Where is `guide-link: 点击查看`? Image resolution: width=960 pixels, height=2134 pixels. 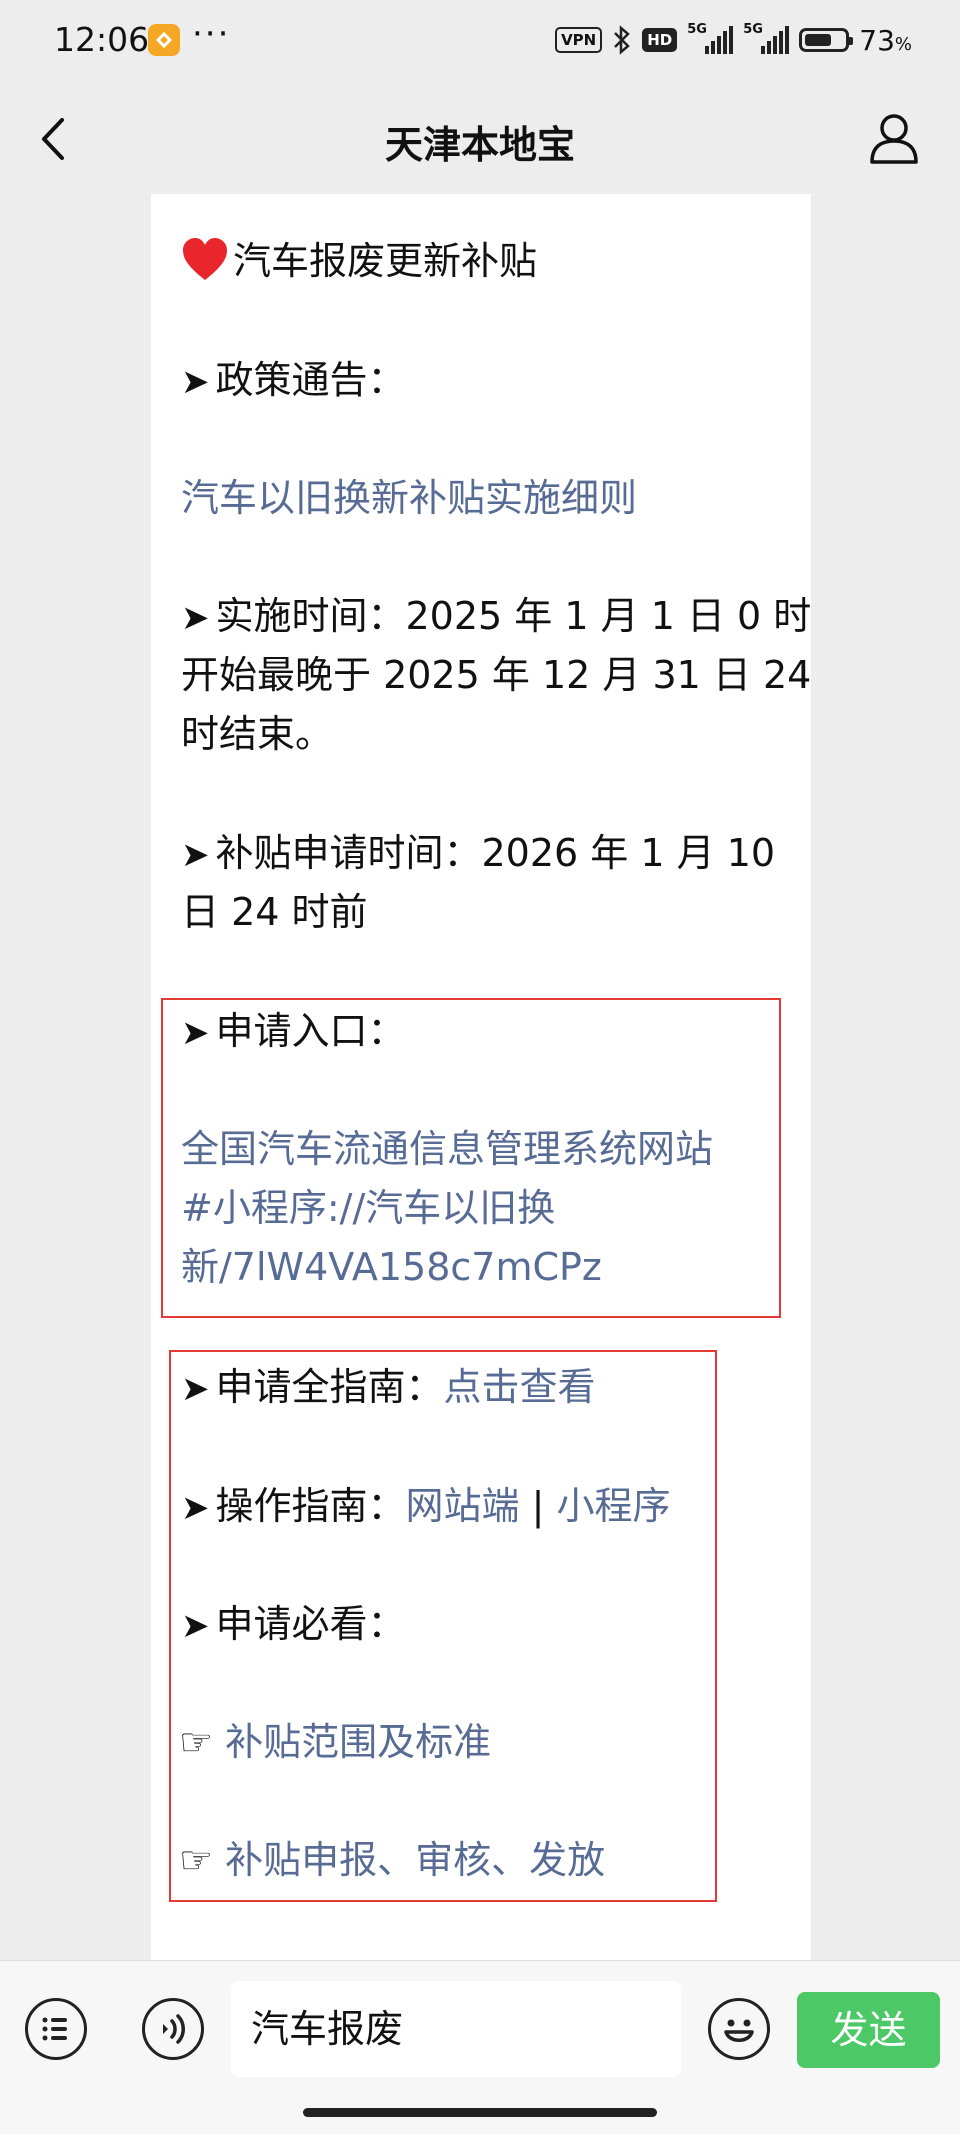 guide-link: 点击查看 is located at coordinates (520, 1387).